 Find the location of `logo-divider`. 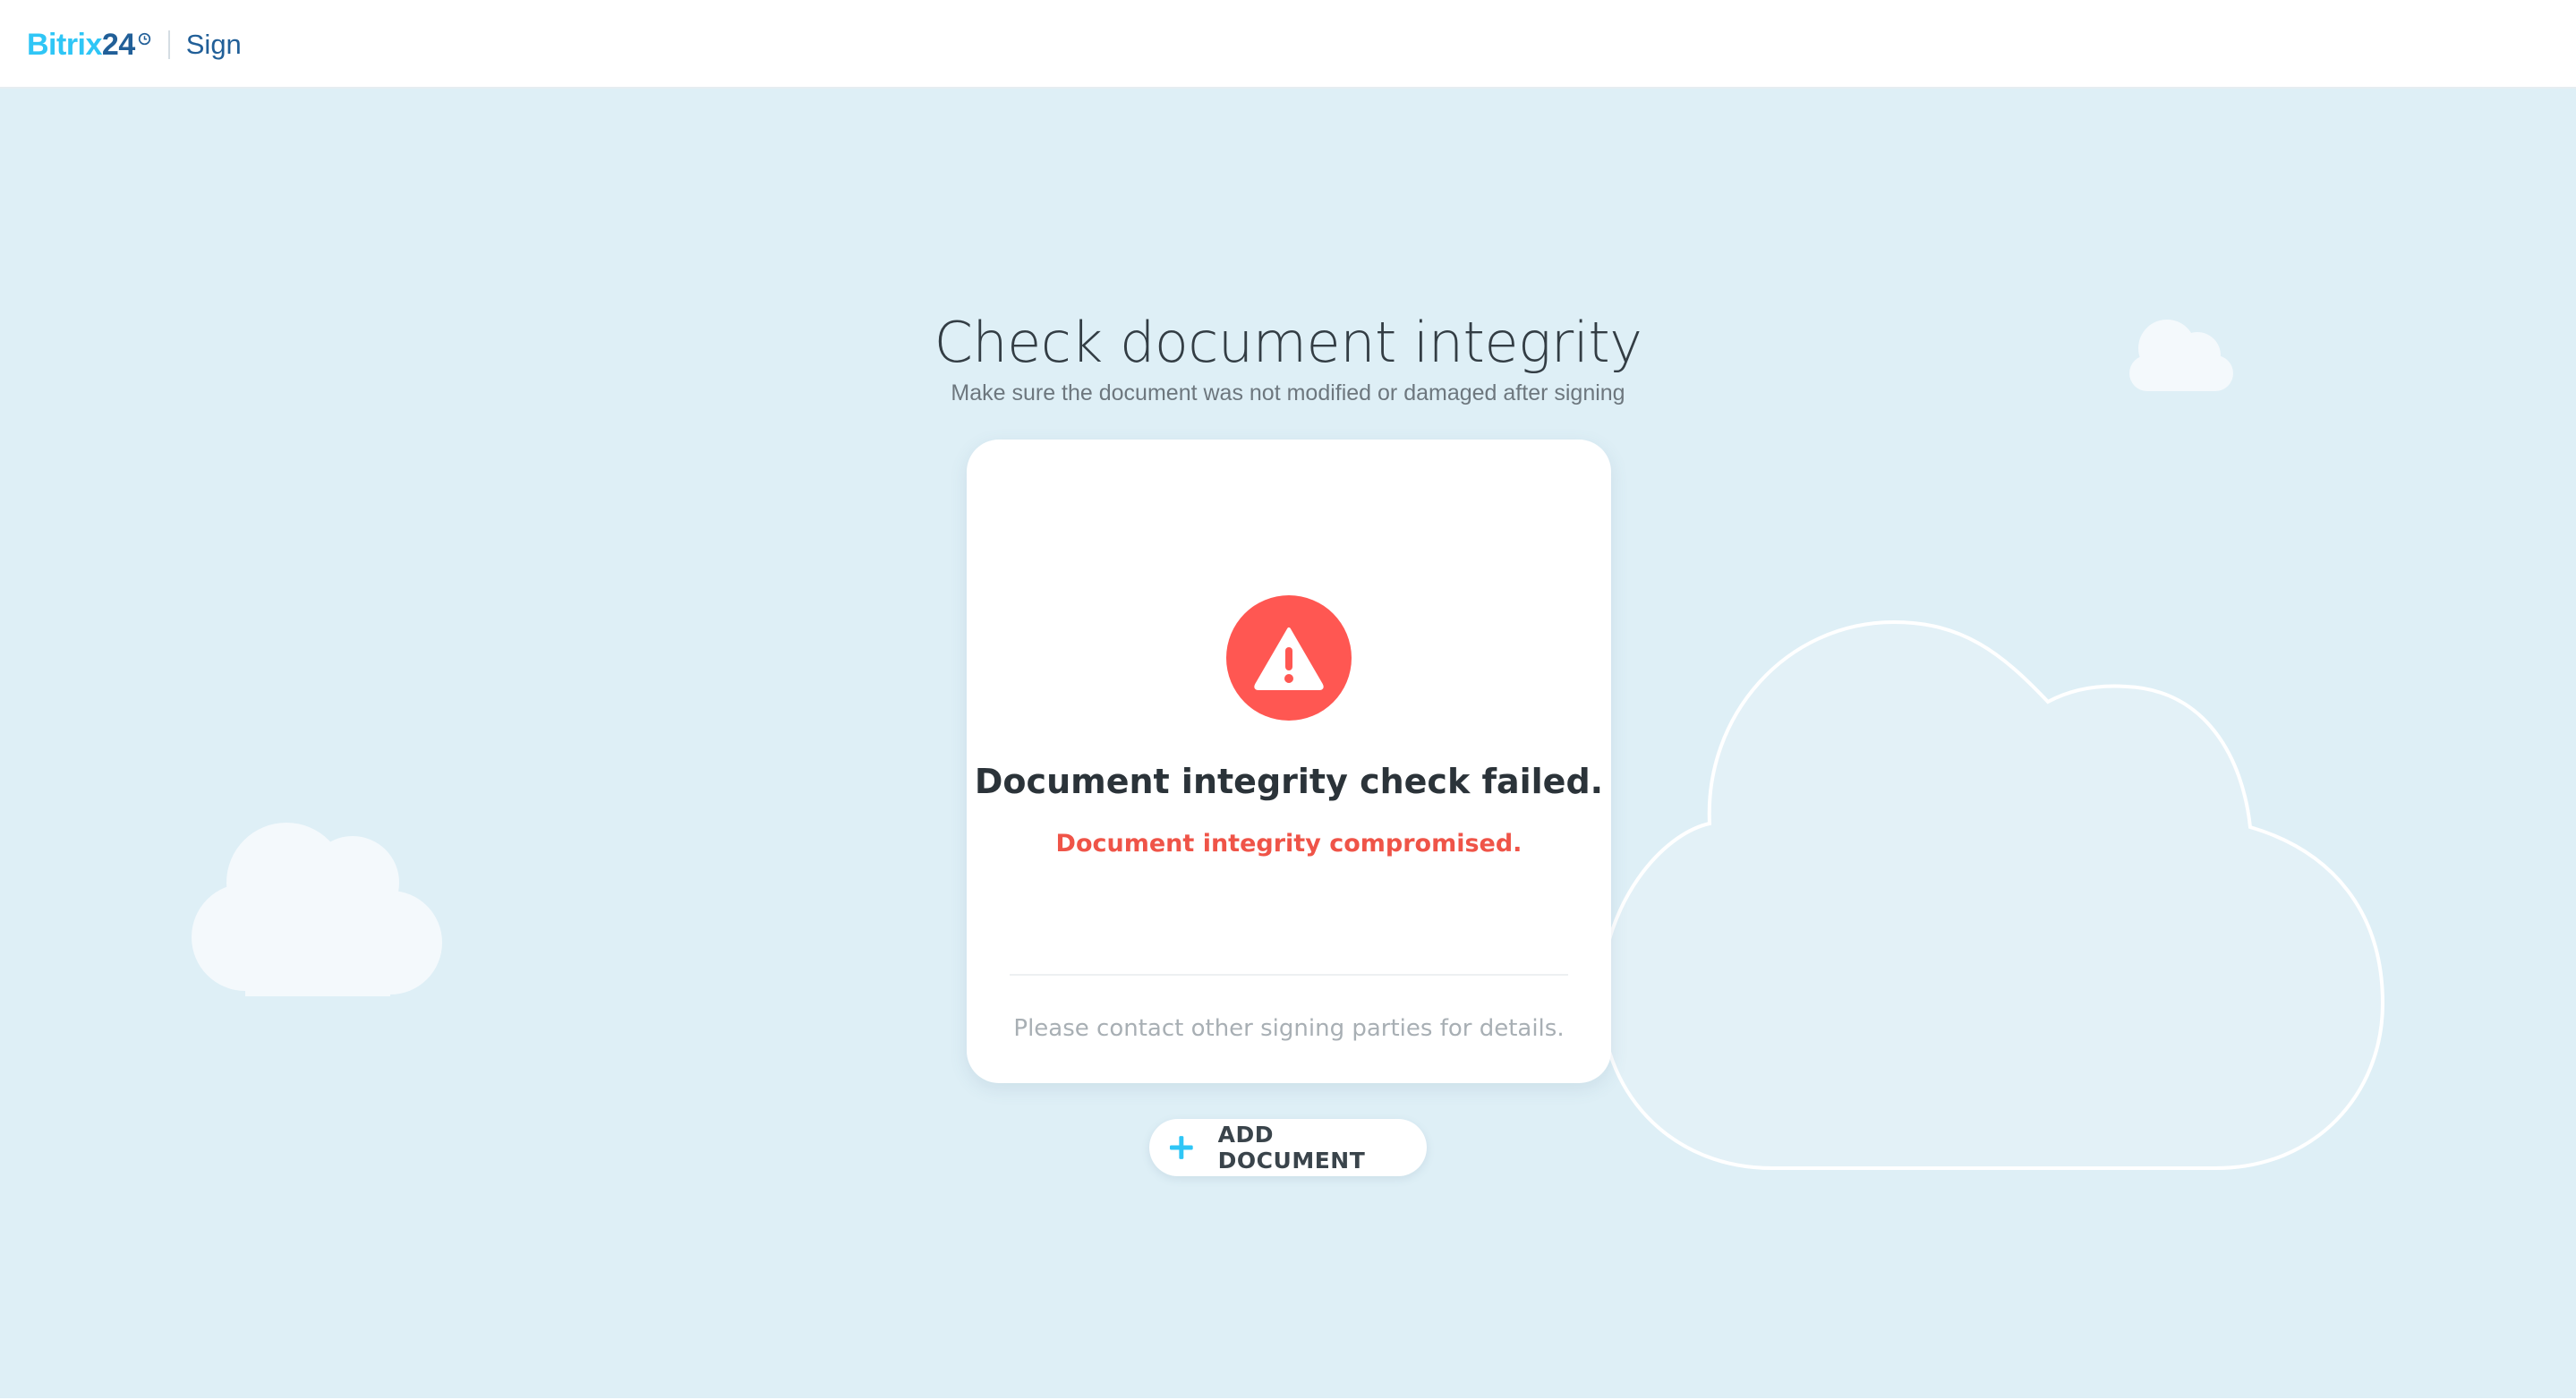

logo-divider is located at coordinates (168, 44).